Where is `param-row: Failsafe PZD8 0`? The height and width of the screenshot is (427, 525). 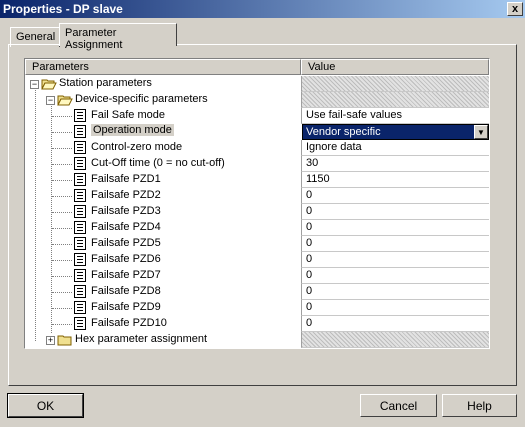
param-row: Failsafe PZD8 0 is located at coordinates (257, 292).